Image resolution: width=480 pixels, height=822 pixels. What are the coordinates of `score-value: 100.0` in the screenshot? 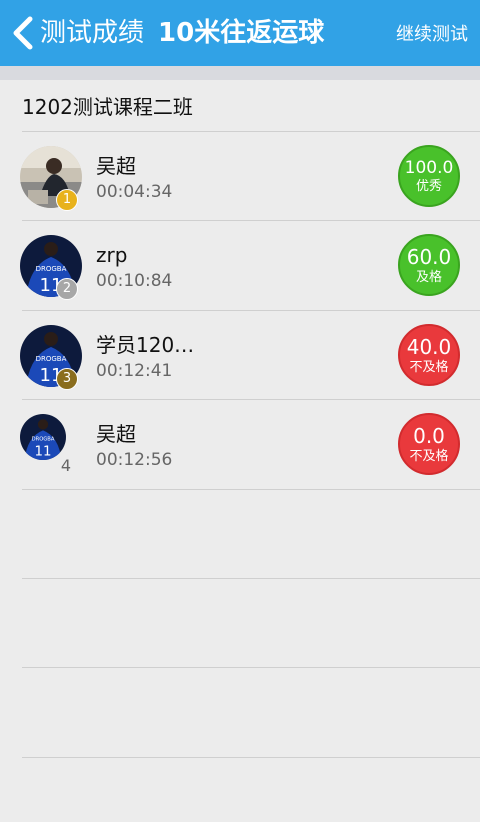 It's located at (429, 168).